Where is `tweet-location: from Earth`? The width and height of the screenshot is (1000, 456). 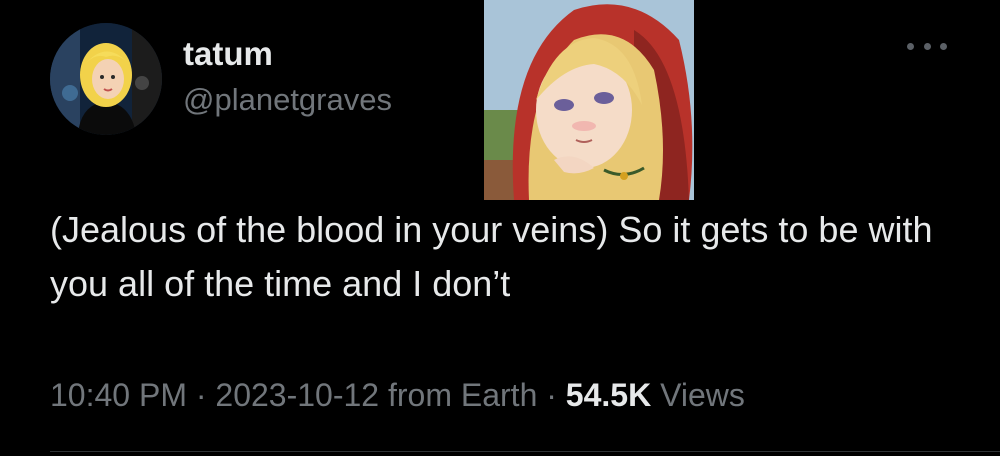
tweet-location: from Earth is located at coordinates (462, 395).